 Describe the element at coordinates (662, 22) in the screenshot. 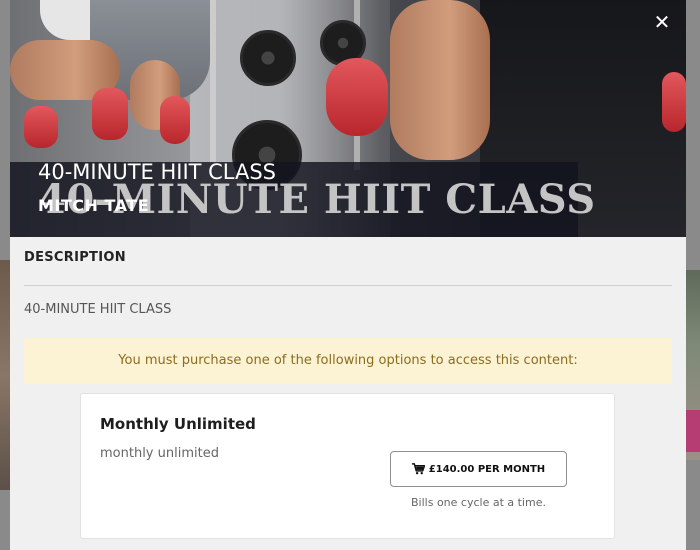

I see `close-icon: ✕` at that location.